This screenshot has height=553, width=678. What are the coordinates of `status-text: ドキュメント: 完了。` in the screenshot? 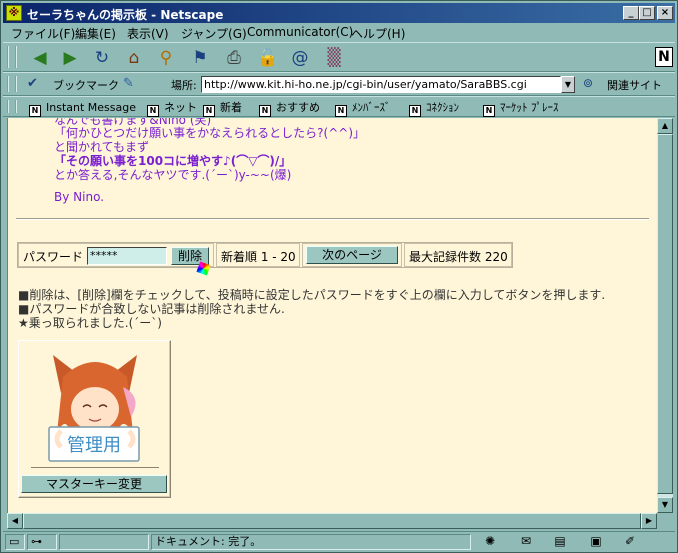 It's located at (311, 542).